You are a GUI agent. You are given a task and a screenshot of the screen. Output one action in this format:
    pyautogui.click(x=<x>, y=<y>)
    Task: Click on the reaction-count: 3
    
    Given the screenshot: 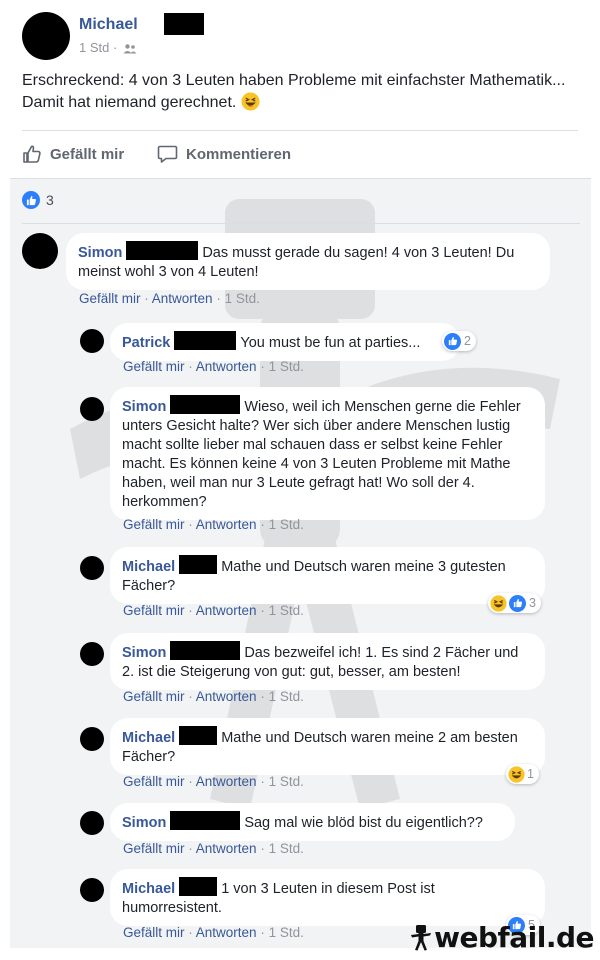 What is the action you would take?
    pyautogui.click(x=532, y=603)
    